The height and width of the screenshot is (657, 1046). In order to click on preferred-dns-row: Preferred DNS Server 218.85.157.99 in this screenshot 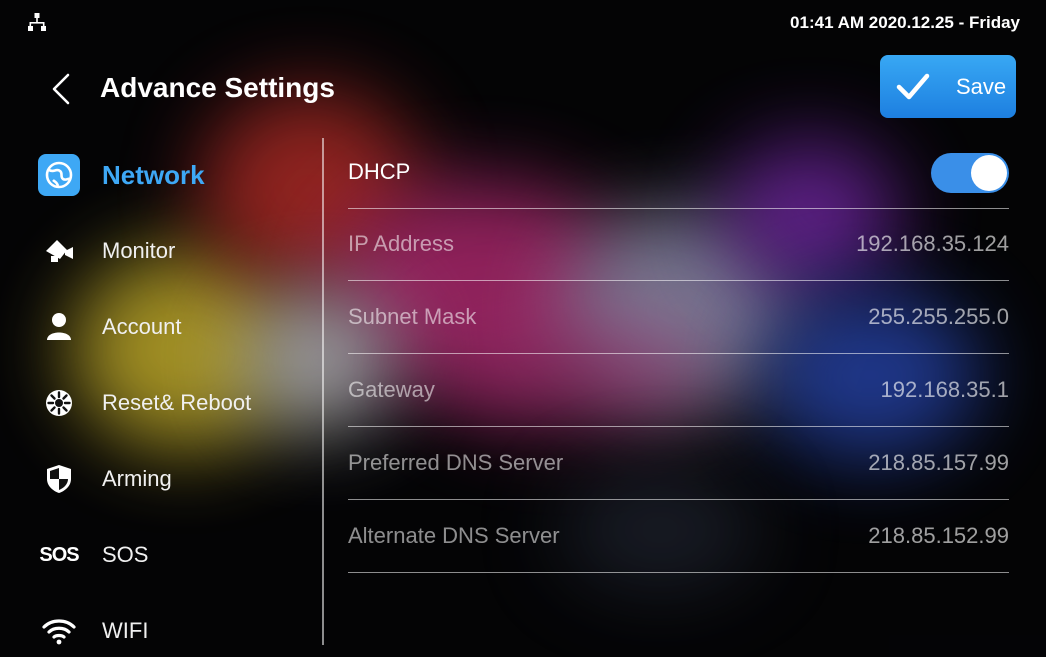, I will do `click(678, 464)`.